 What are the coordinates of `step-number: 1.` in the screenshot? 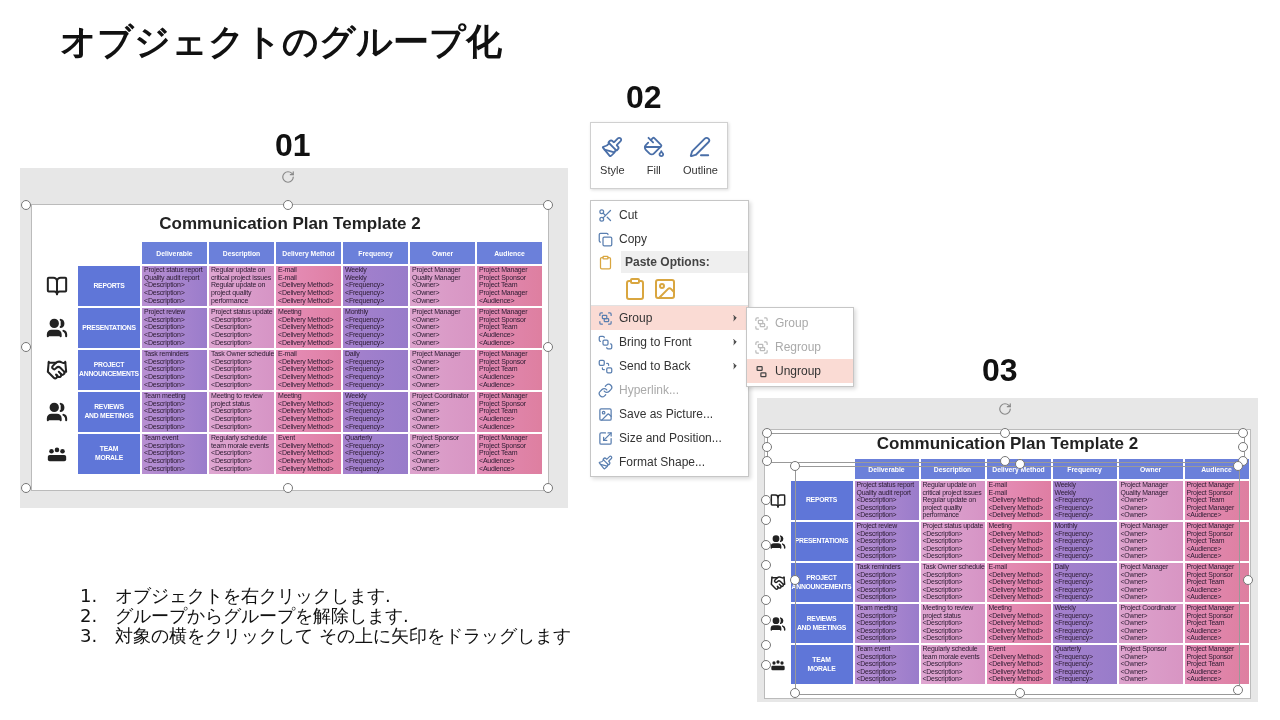 It's located at (89, 596).